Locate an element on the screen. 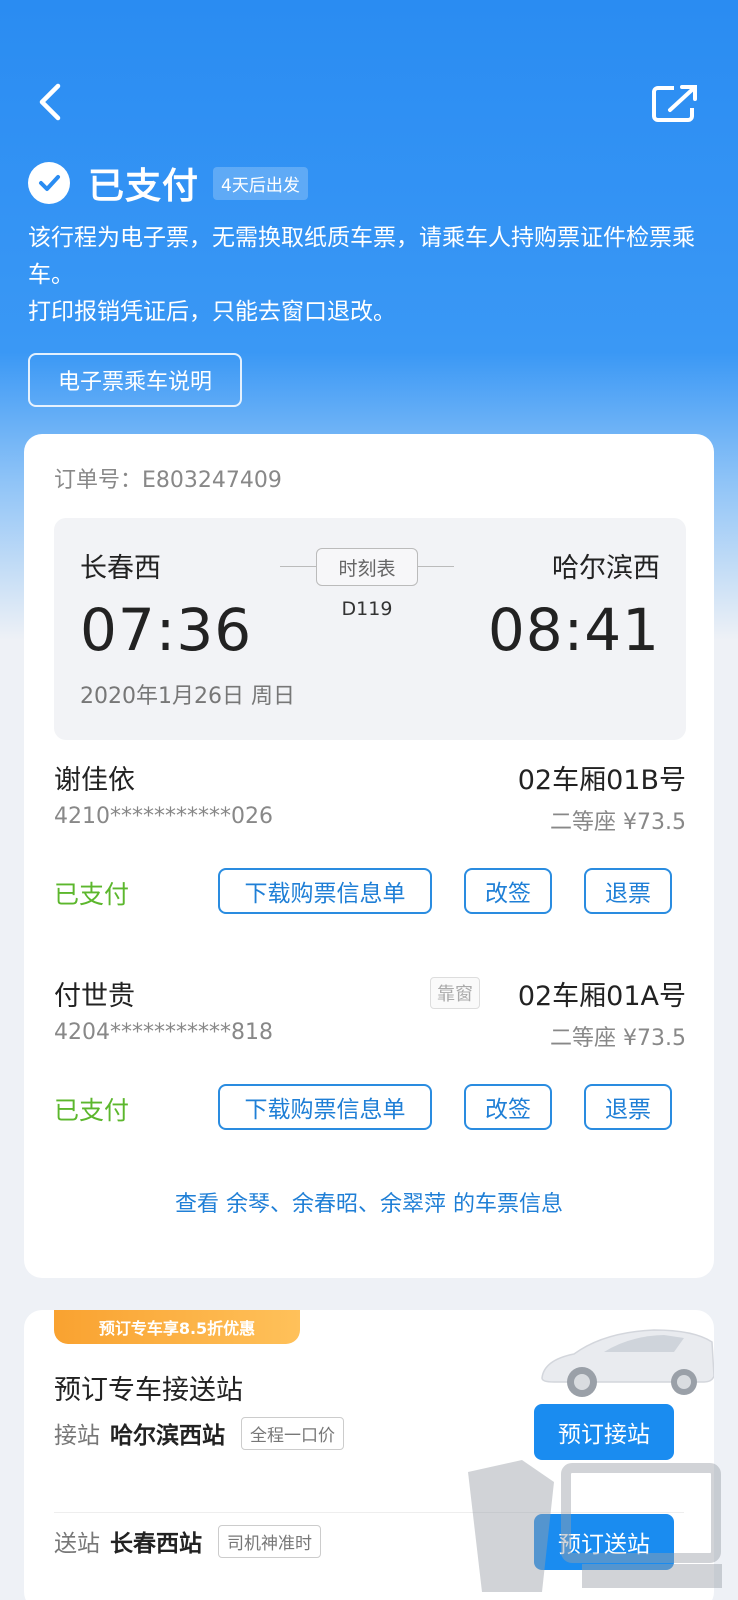 The width and height of the screenshot is (738, 1600). order-number: 订单号：E803247409 is located at coordinates (168, 480).